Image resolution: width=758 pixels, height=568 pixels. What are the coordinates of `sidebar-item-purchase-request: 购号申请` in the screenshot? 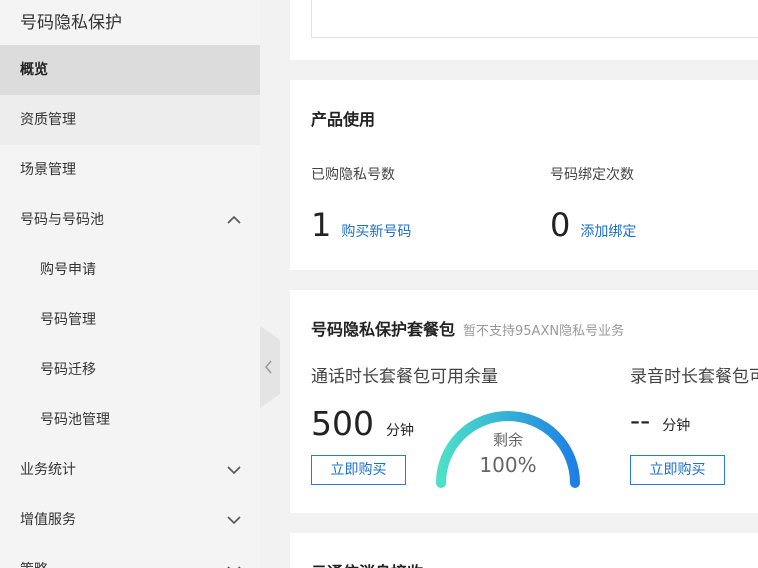 It's located at (130, 270).